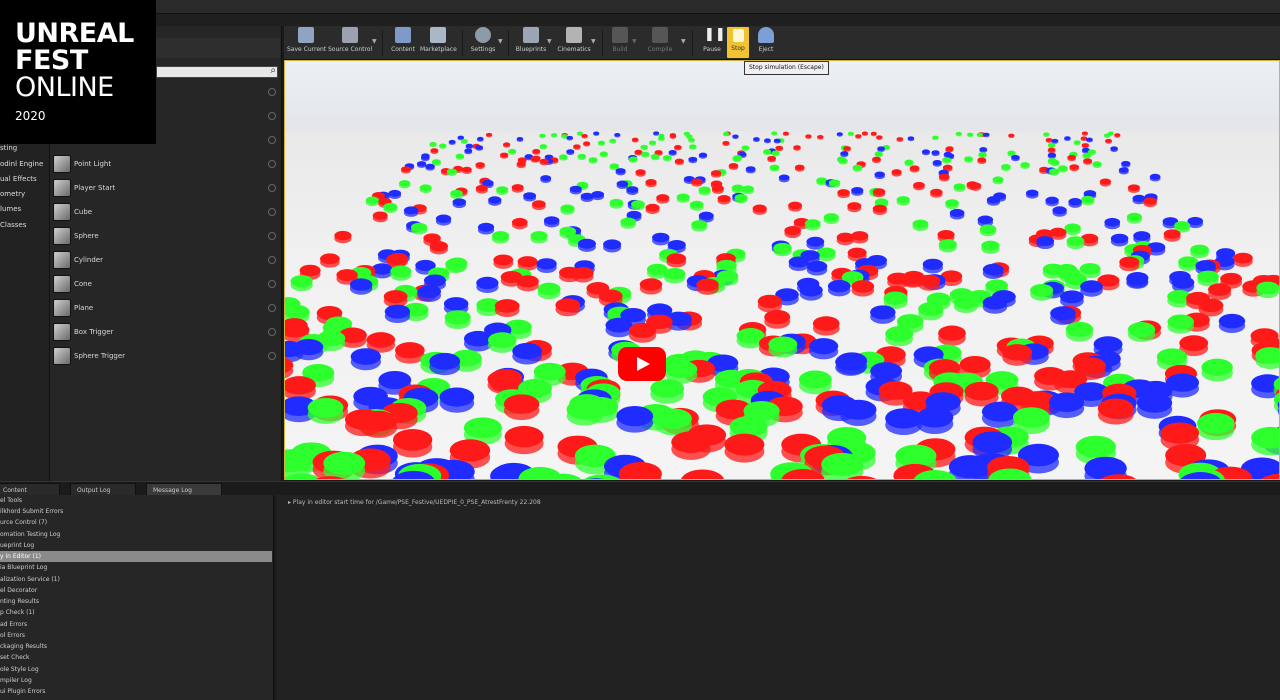 Image resolution: width=1280 pixels, height=700 pixels. I want to click on list-item: p Check (1), so click(136, 612).